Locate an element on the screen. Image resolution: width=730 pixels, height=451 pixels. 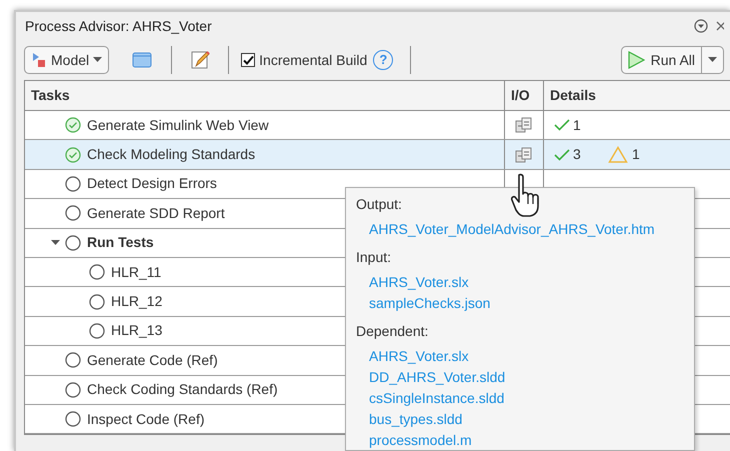
task-name: Generate SDD Report is located at coordinates (156, 213).